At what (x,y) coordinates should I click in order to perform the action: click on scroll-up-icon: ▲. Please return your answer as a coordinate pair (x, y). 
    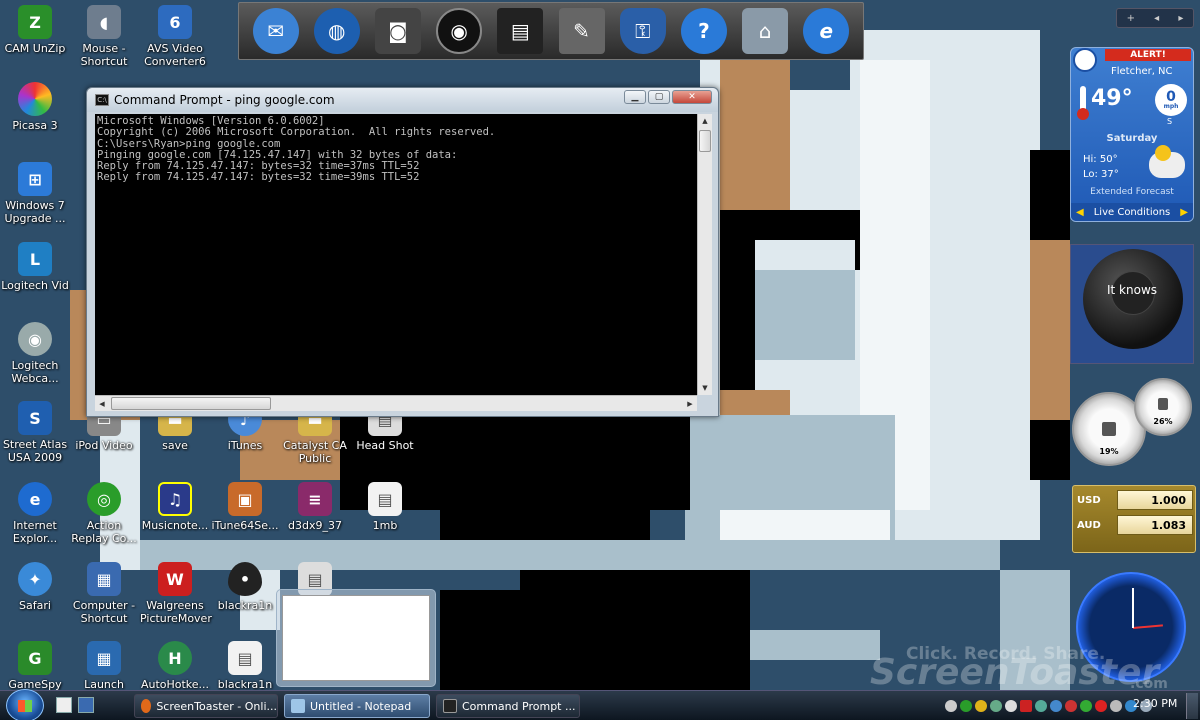
    Looking at the image, I should click on (705, 121).